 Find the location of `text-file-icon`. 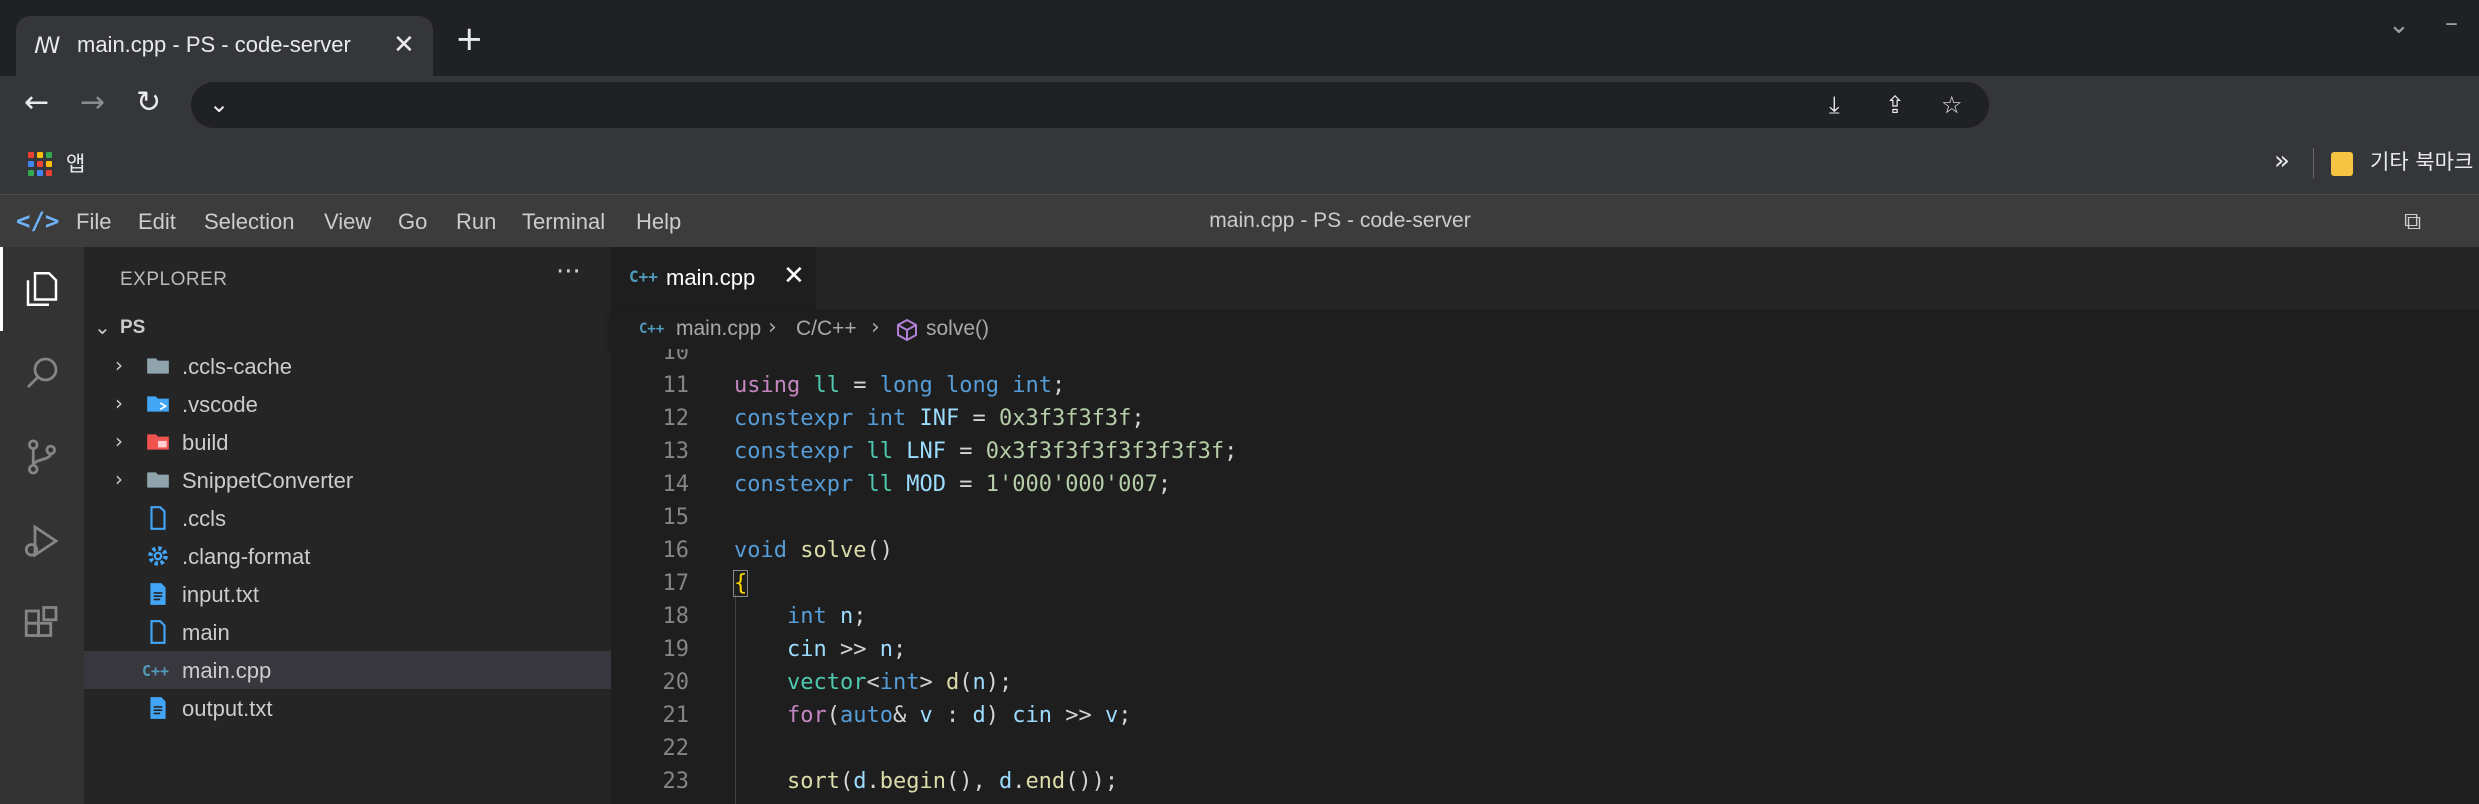

text-file-icon is located at coordinates (158, 594).